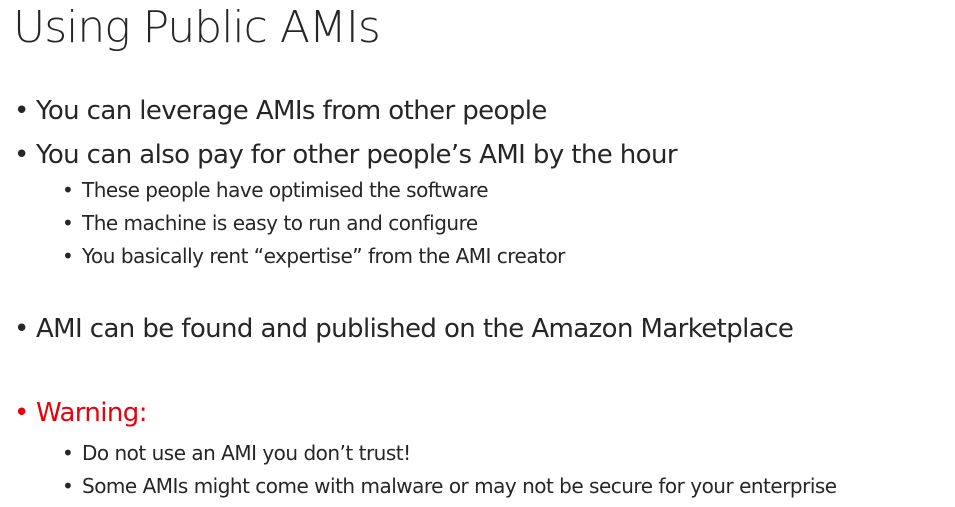  What do you see at coordinates (291, 111) in the screenshot?
I see `bullet-text: You can leverage AMIs from other people` at bounding box center [291, 111].